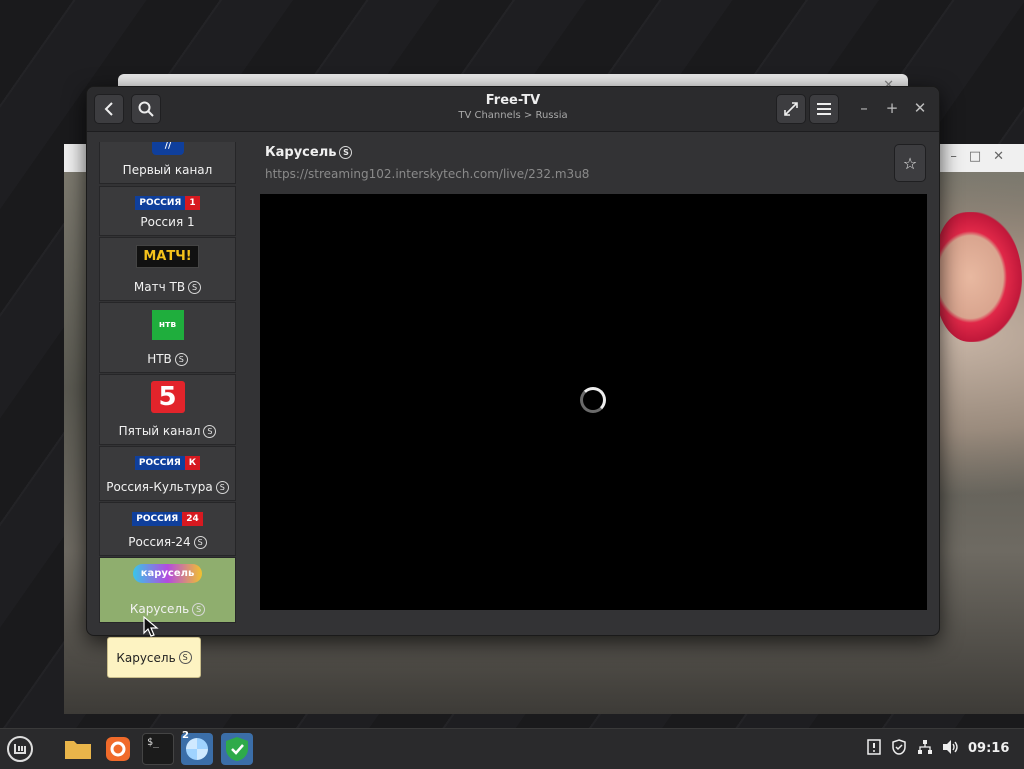 This screenshot has width=1024, height=769. Describe the element at coordinates (983, 156) in the screenshot. I see `window-controls: –□✕` at that location.